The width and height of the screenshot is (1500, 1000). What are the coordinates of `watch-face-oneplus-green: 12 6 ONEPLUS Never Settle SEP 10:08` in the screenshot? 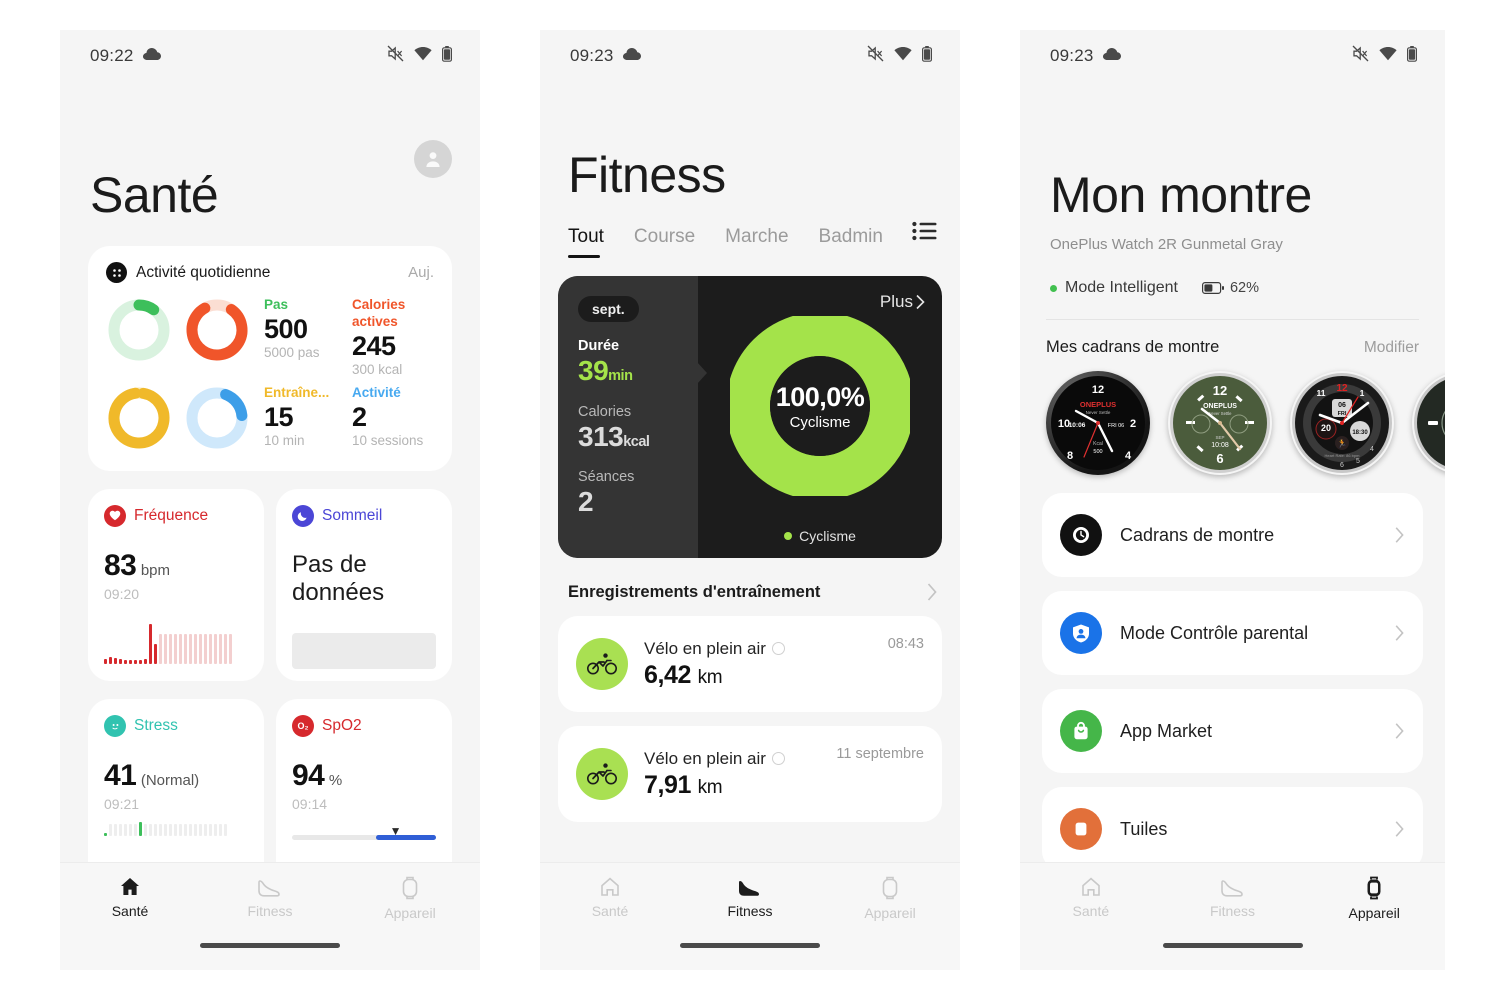 It's located at (1220, 423).